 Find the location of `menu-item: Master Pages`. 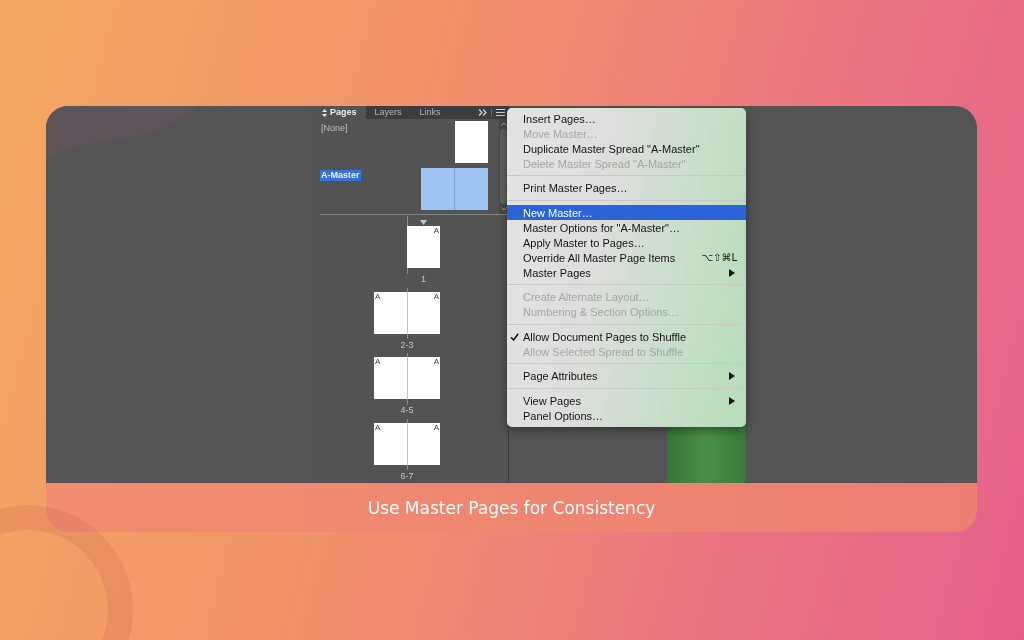

menu-item: Master Pages is located at coordinates (626, 272).